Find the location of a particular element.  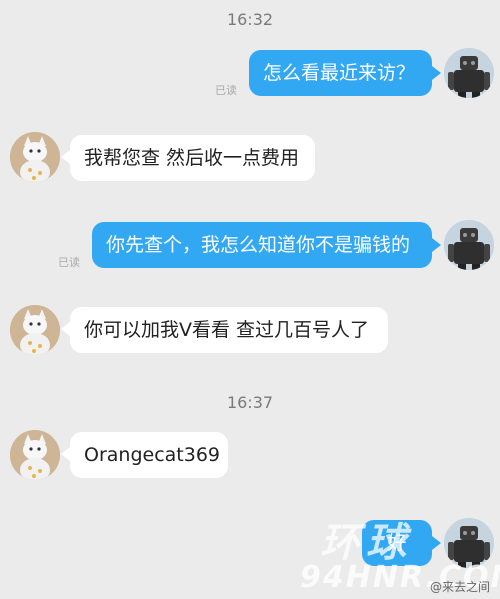

incoming-message-bubble: 我帮您查 然后收一点费用 is located at coordinates (192, 158).